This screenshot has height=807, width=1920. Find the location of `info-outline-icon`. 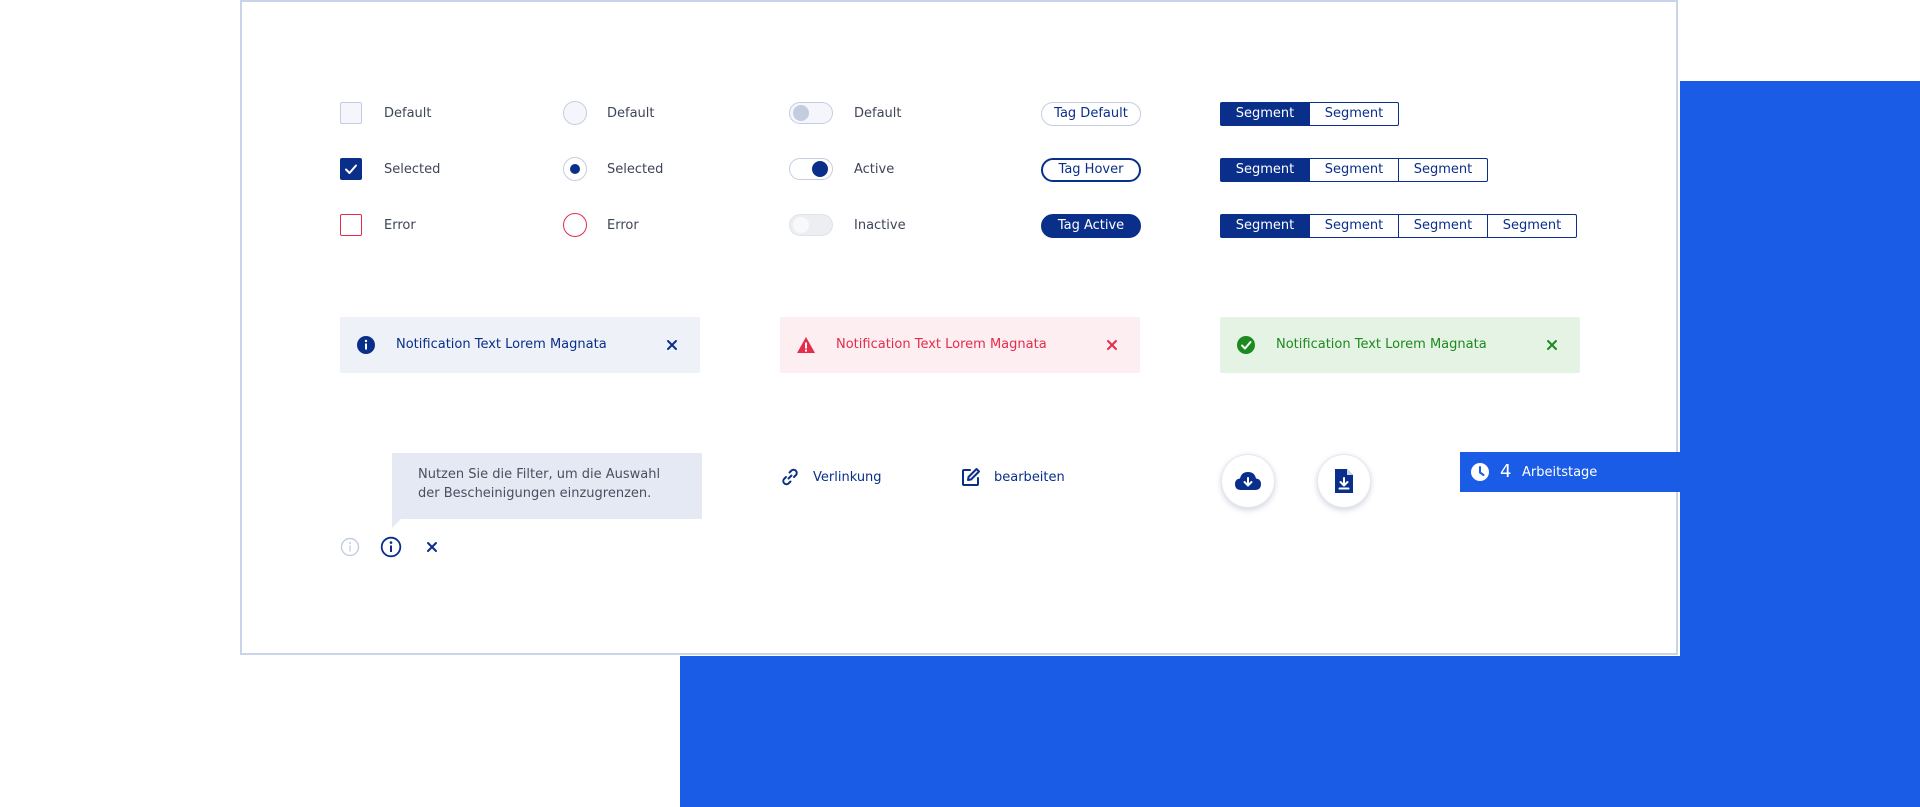

info-outline-icon is located at coordinates (391, 547).